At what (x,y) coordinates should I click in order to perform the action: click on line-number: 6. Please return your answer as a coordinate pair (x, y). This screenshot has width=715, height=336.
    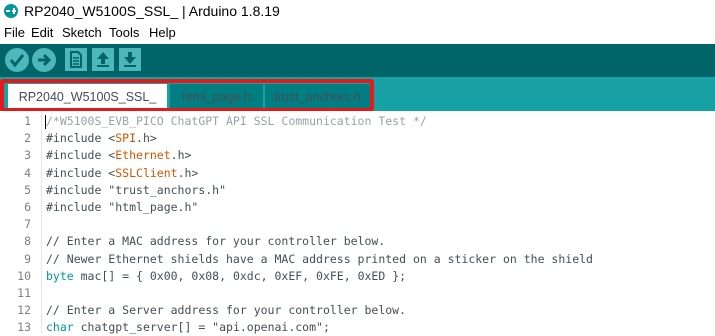
    Looking at the image, I should click on (27, 207).